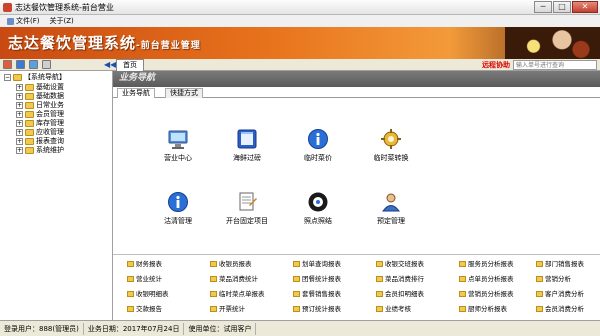  What do you see at coordinates (483, 309) in the screenshot?
I see `report-link: 厨师分析报表` at bounding box center [483, 309].